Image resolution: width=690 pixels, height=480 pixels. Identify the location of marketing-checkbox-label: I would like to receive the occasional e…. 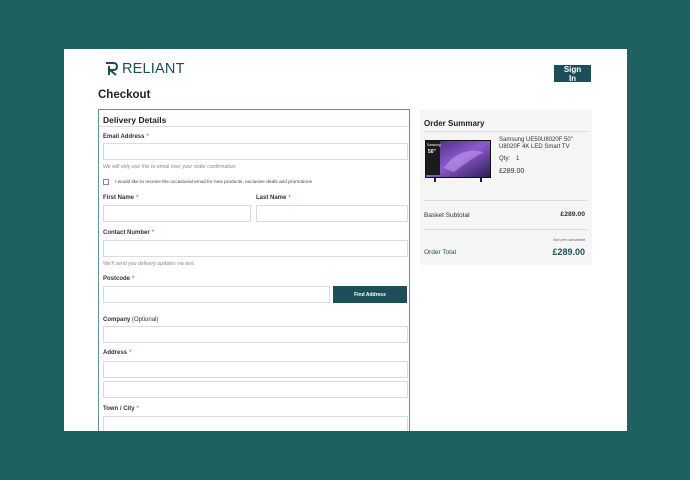
(214, 182).